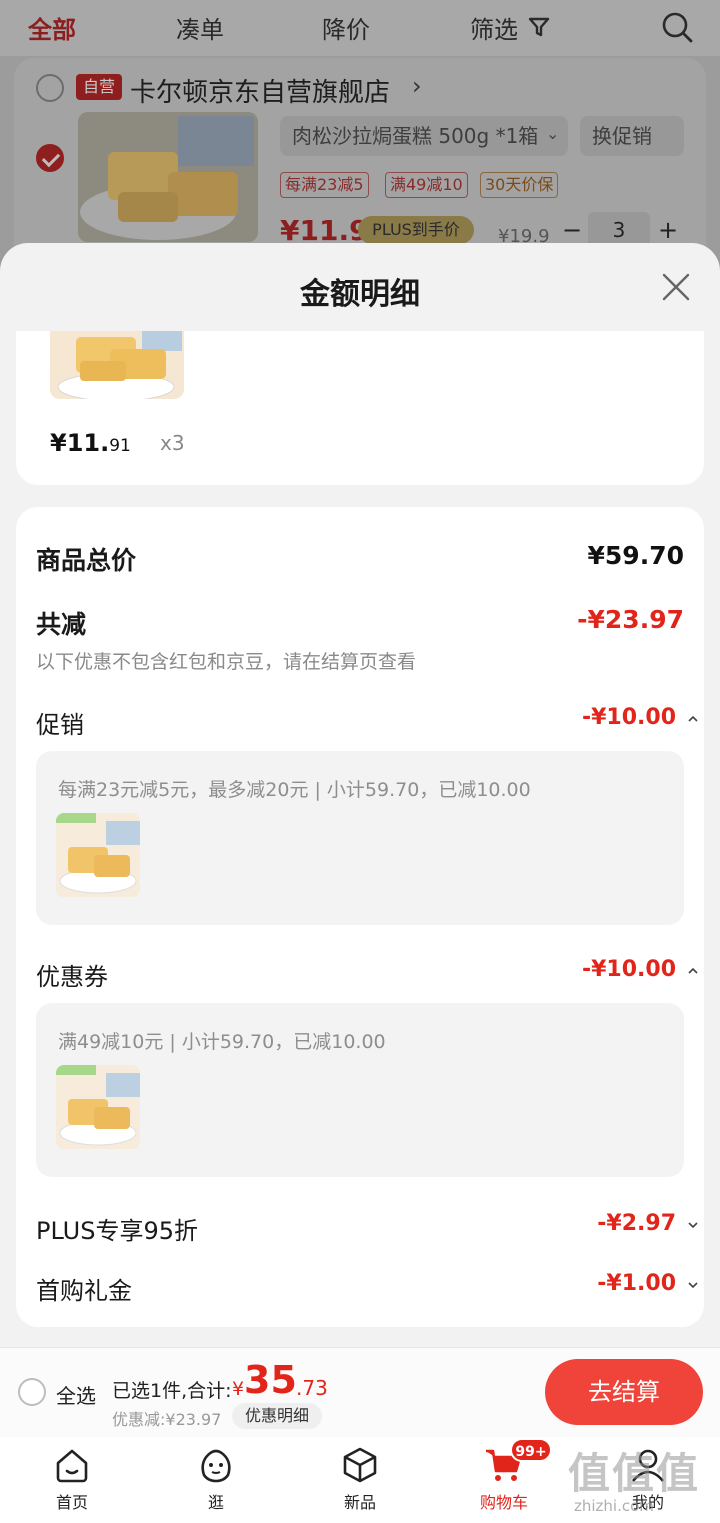 The height and width of the screenshot is (1523, 720). What do you see at coordinates (632, 136) in the screenshot?
I see `promo-switch: 换促销` at bounding box center [632, 136].